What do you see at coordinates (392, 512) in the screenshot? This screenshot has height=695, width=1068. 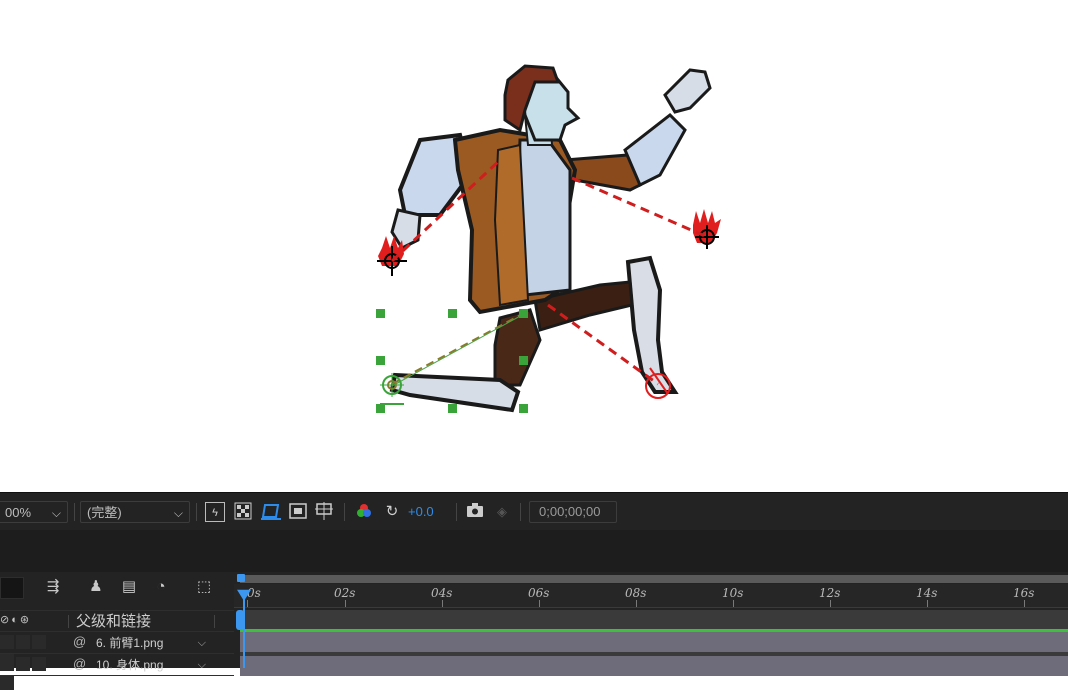 I see `reset-exposure-icon: ↻` at bounding box center [392, 512].